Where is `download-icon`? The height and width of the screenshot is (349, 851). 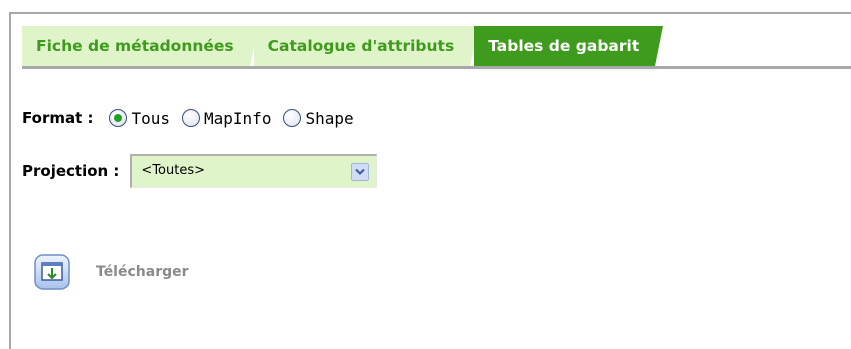 download-icon is located at coordinates (52, 272).